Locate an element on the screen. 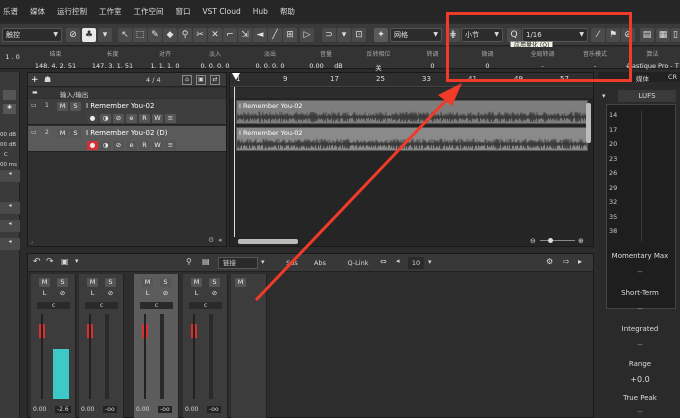 The height and width of the screenshot is (418, 680). abs-button: Abs is located at coordinates (320, 263).